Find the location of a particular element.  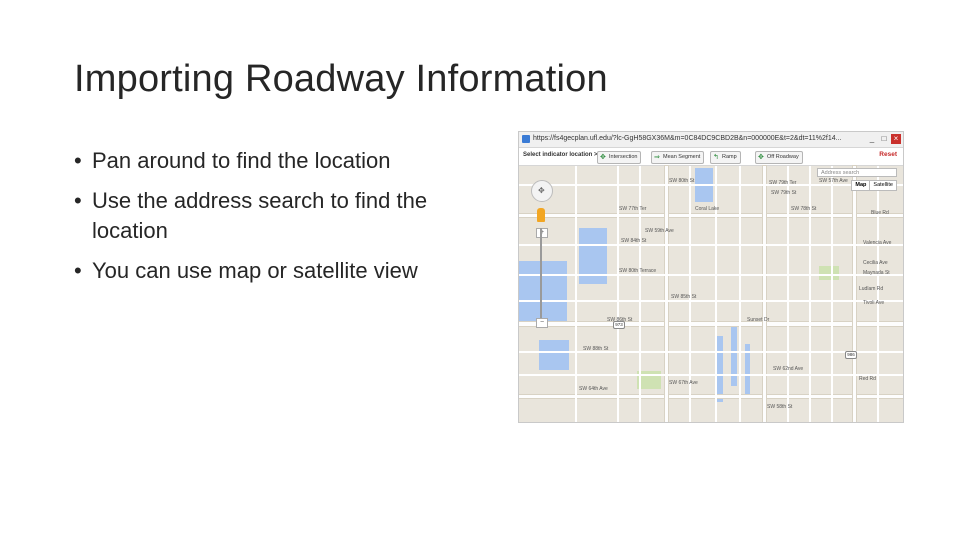

pan-control: ✥ is located at coordinates (542, 191).